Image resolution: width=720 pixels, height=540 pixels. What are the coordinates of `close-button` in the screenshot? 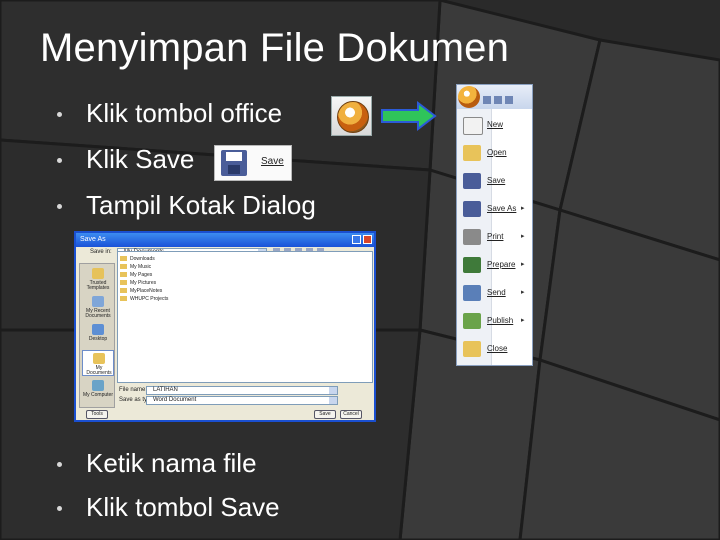 It's located at (367, 239).